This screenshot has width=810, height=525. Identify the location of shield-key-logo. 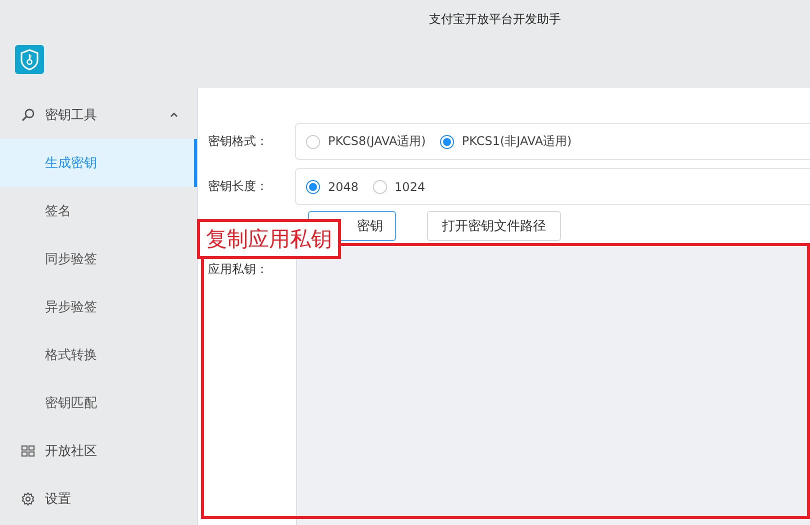
(29, 59).